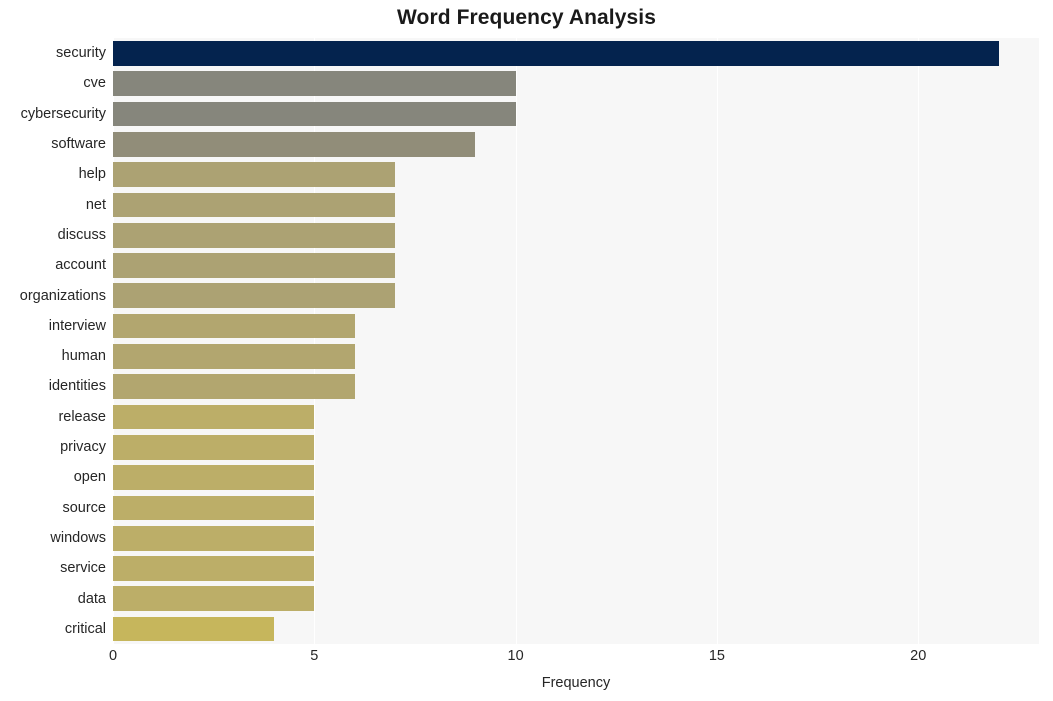 The width and height of the screenshot is (1053, 701). Describe the element at coordinates (78, 144) in the screenshot. I see `y-axis-label-software: software` at that location.